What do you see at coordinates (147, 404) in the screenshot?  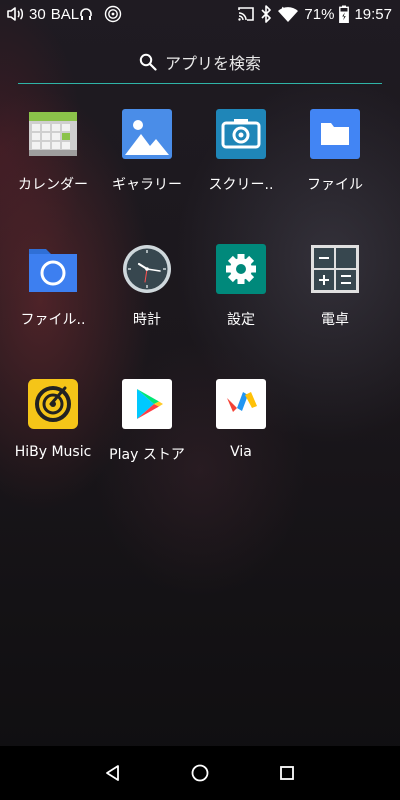 I see `play-store-icon` at bounding box center [147, 404].